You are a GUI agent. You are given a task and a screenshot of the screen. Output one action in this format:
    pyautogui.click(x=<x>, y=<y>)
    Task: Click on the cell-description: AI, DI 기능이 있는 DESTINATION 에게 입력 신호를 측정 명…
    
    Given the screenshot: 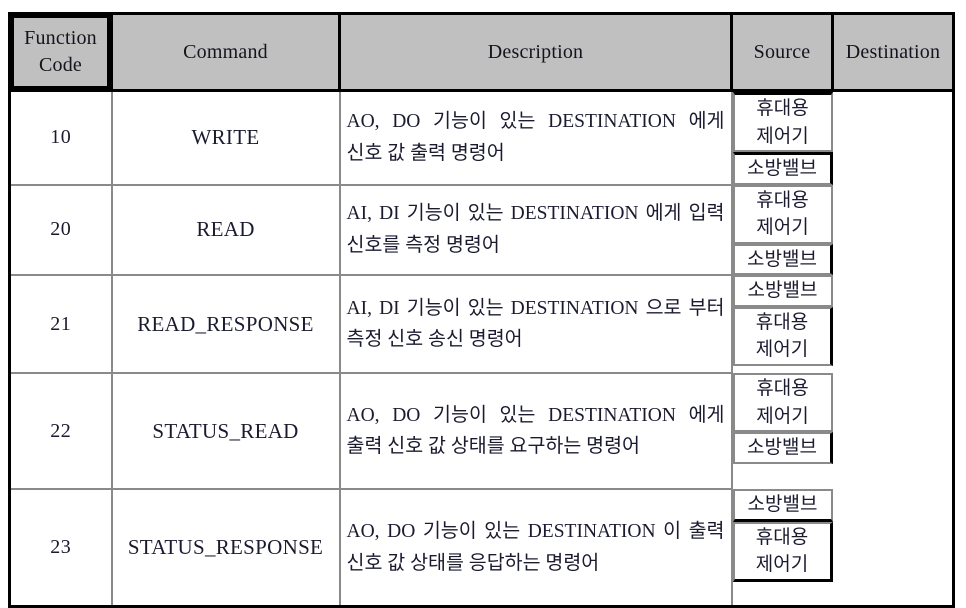 What is the action you would take?
    pyautogui.click(x=535, y=230)
    